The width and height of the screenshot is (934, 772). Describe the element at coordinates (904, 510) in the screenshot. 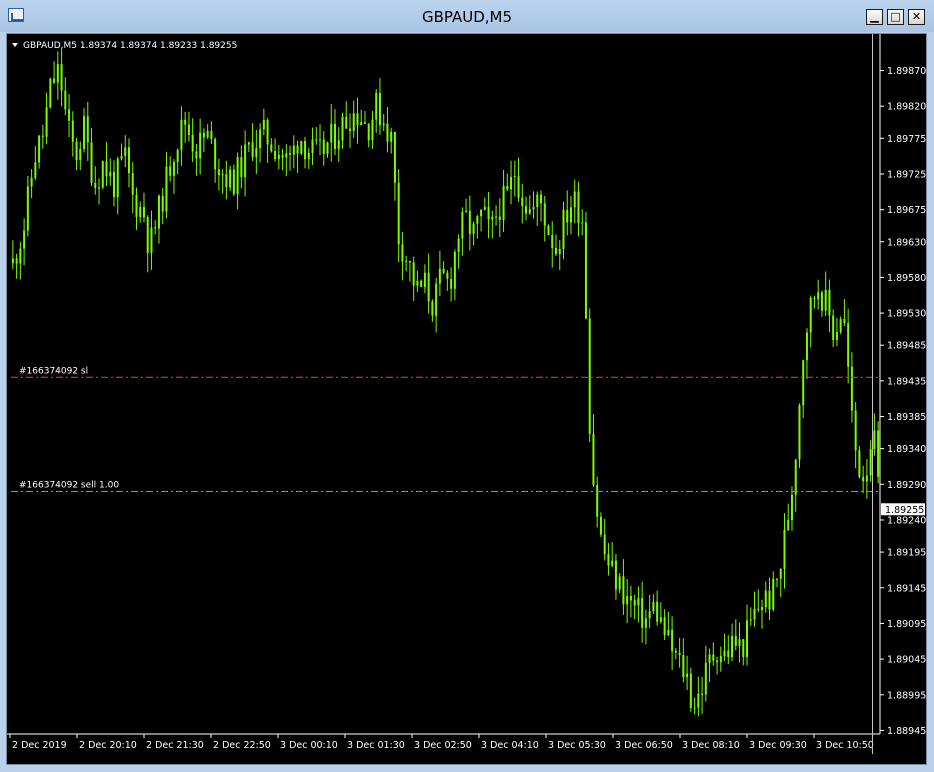

I see `bid-price-label: 1.89255` at that location.